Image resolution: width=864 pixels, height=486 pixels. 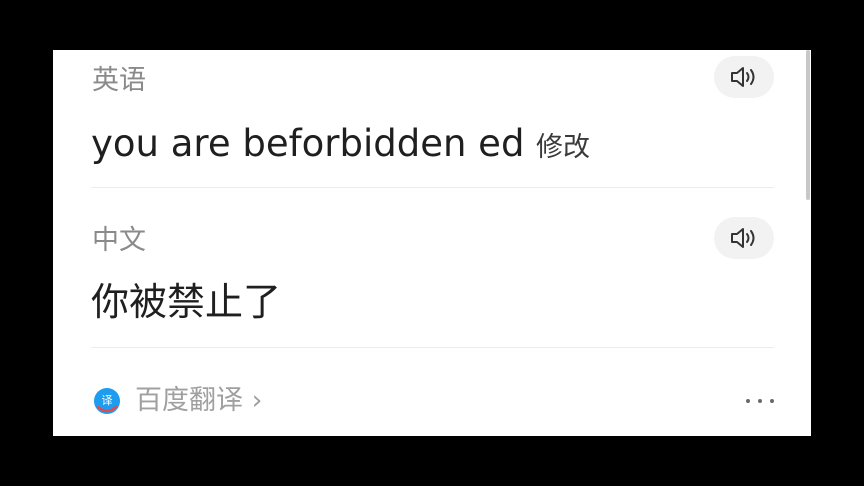 What do you see at coordinates (198, 400) in the screenshot?
I see `baidu-translate-link: 百度翻译 ›` at bounding box center [198, 400].